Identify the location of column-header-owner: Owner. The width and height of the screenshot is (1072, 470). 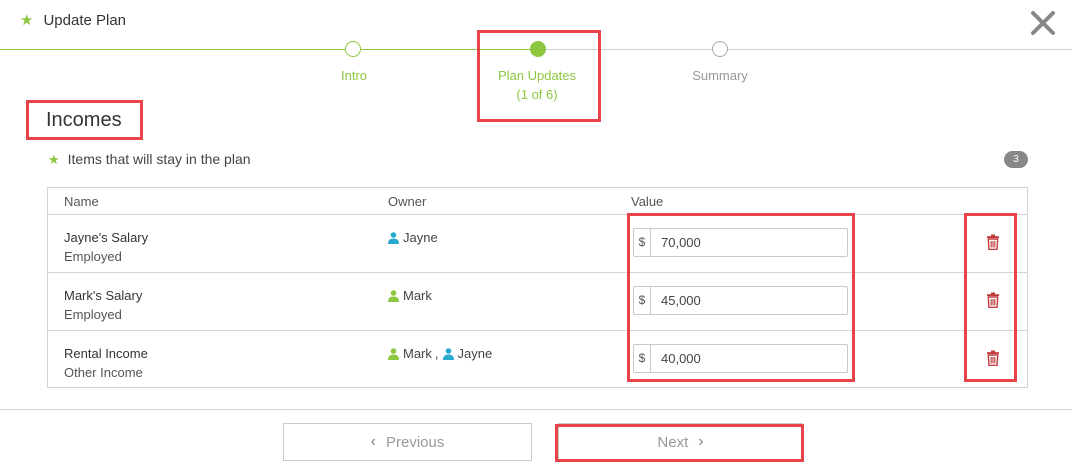
(407, 201).